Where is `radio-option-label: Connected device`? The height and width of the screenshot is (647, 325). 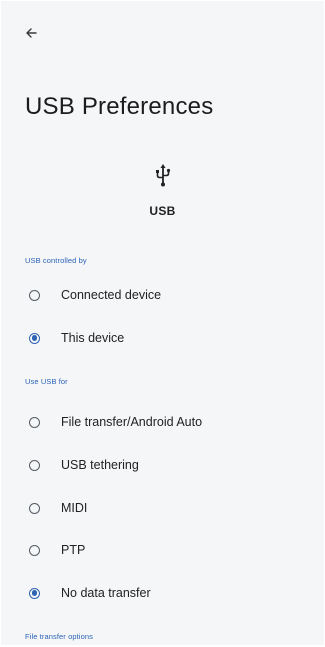 radio-option-label: Connected device is located at coordinates (111, 295).